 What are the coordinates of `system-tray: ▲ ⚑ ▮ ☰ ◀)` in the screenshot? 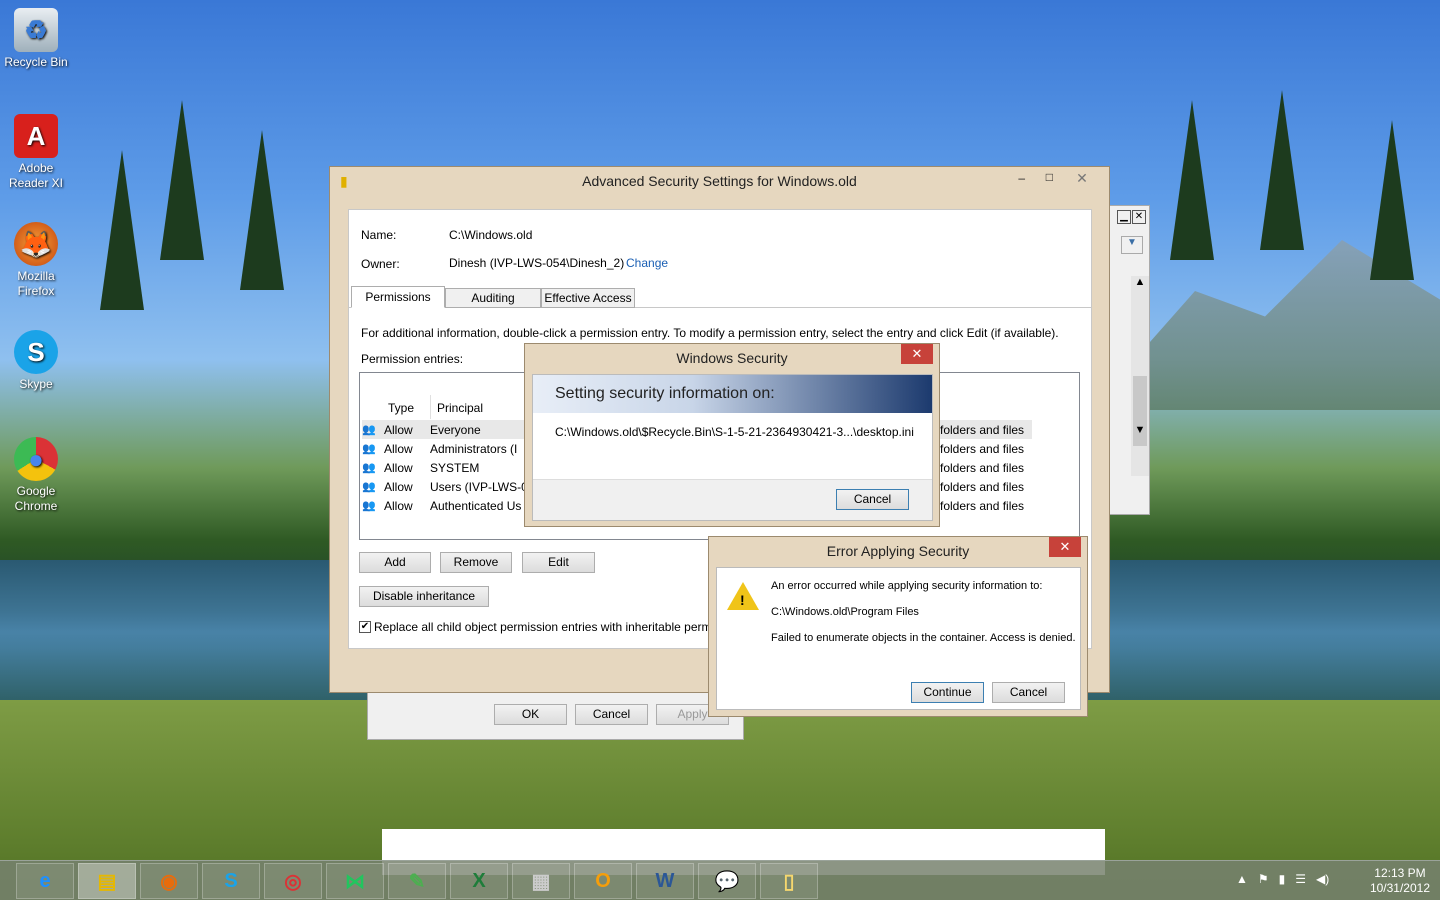 It's located at (1282, 879).